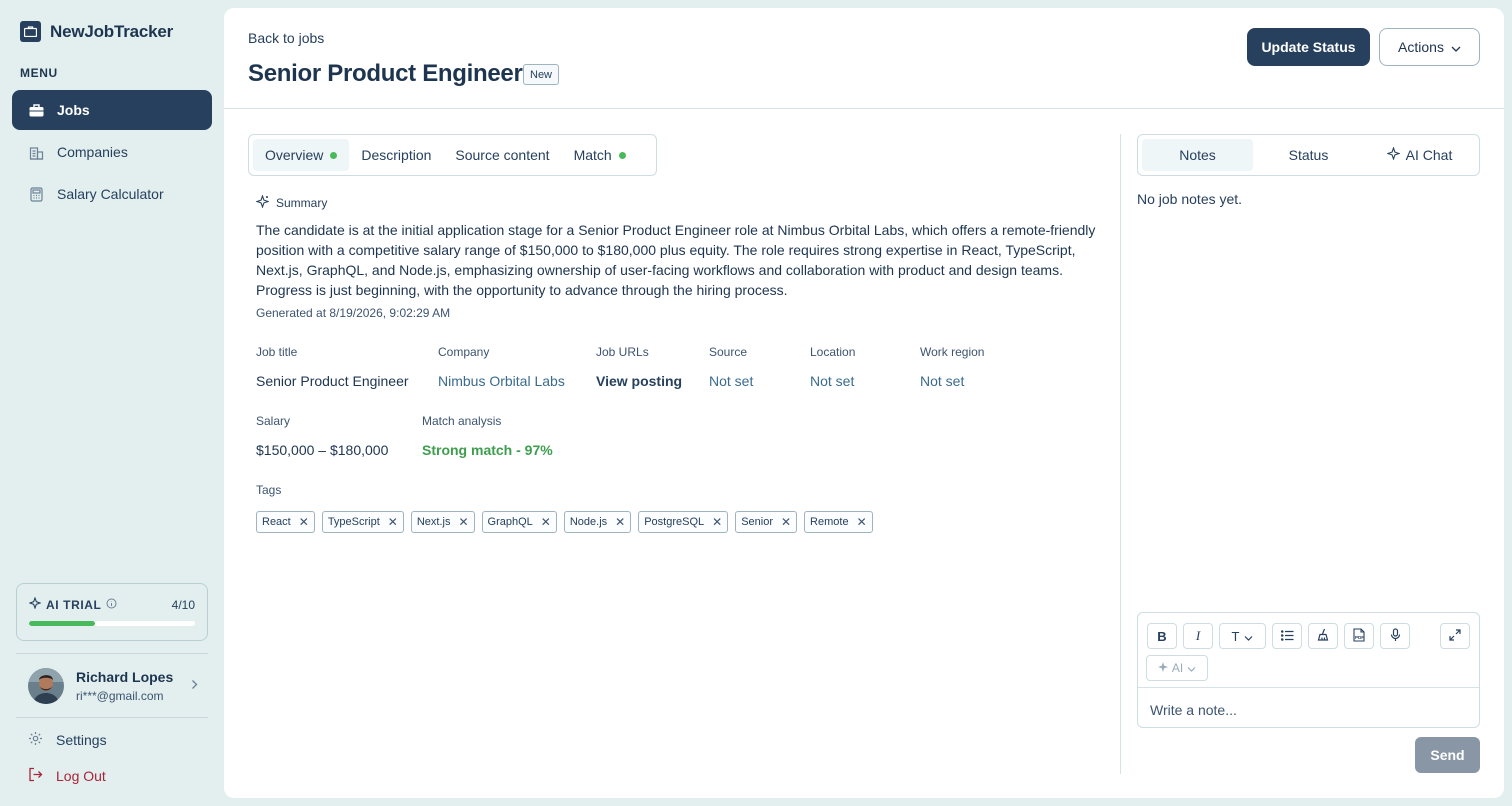 The image size is (1512, 806). Describe the element at coordinates (597, 522) in the screenshot. I see `tag-chip: Node.js ✕` at that location.